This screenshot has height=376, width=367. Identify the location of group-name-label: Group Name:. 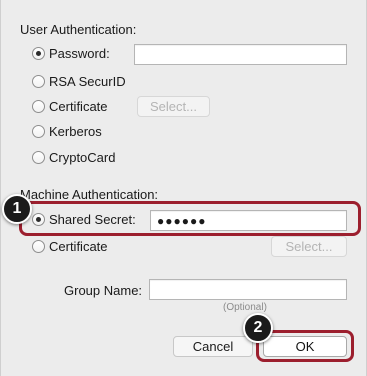
(103, 290).